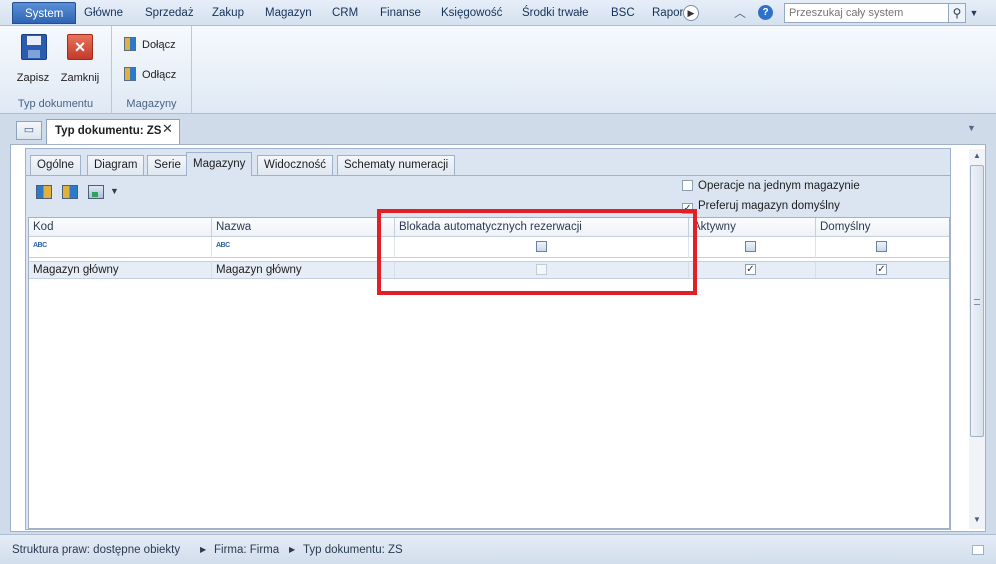  What do you see at coordinates (769, 206) in the screenshot?
I see `prefer-default-label: Preferuj magazyn domyślny` at bounding box center [769, 206].